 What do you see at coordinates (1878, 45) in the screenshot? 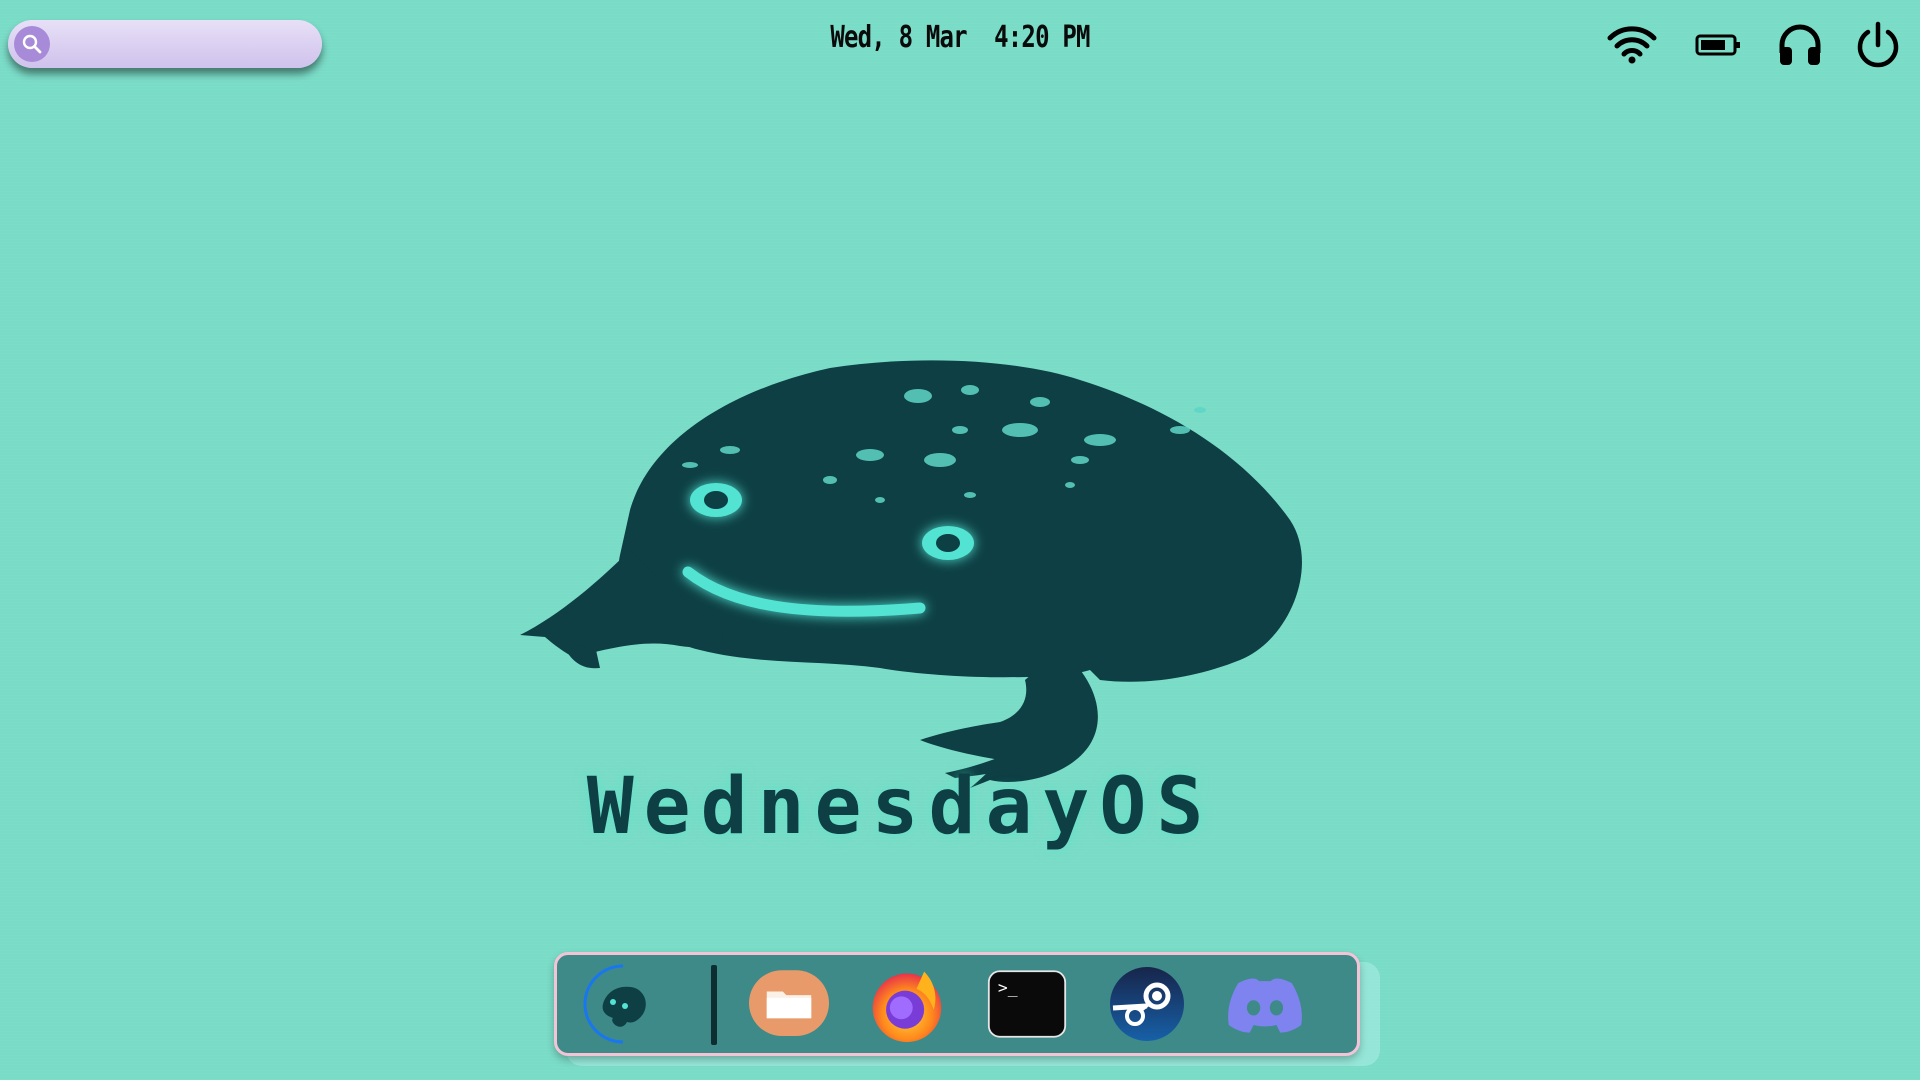
I see `power-icon` at bounding box center [1878, 45].